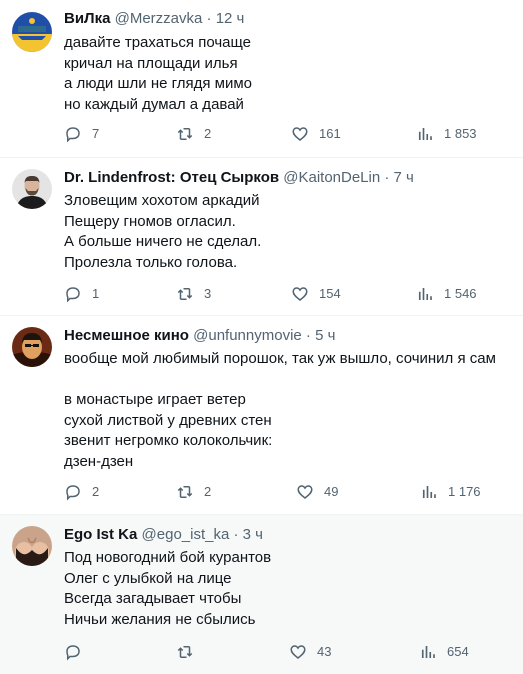 Image resolution: width=523 pixels, height=674 pixels. What do you see at coordinates (100, 534) in the screenshot?
I see `author-name: Ego Ist Ka` at bounding box center [100, 534].